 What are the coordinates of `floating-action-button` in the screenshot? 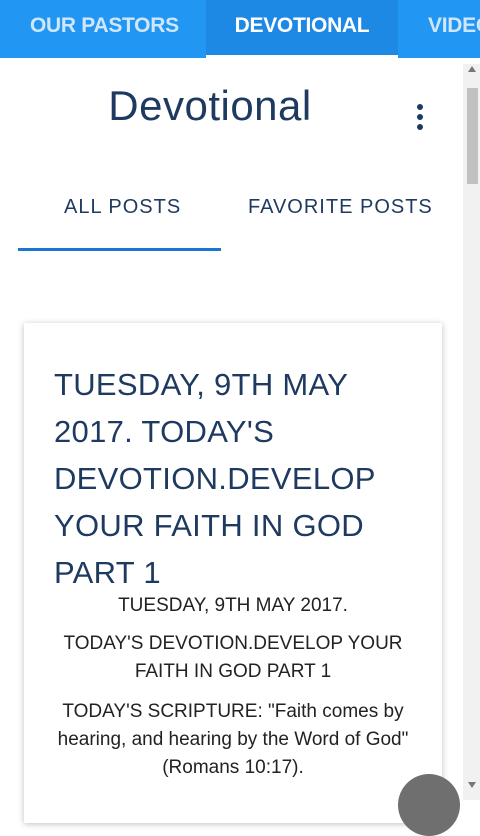 It's located at (429, 805).